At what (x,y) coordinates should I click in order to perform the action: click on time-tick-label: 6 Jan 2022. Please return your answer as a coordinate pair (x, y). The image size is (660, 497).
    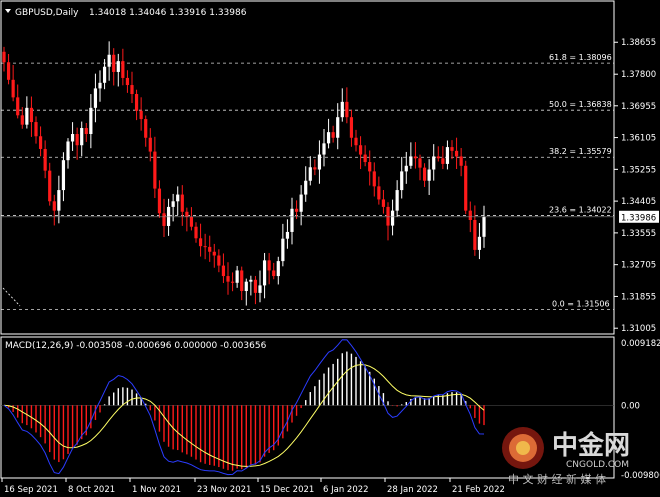
    Looking at the image, I should click on (346, 490).